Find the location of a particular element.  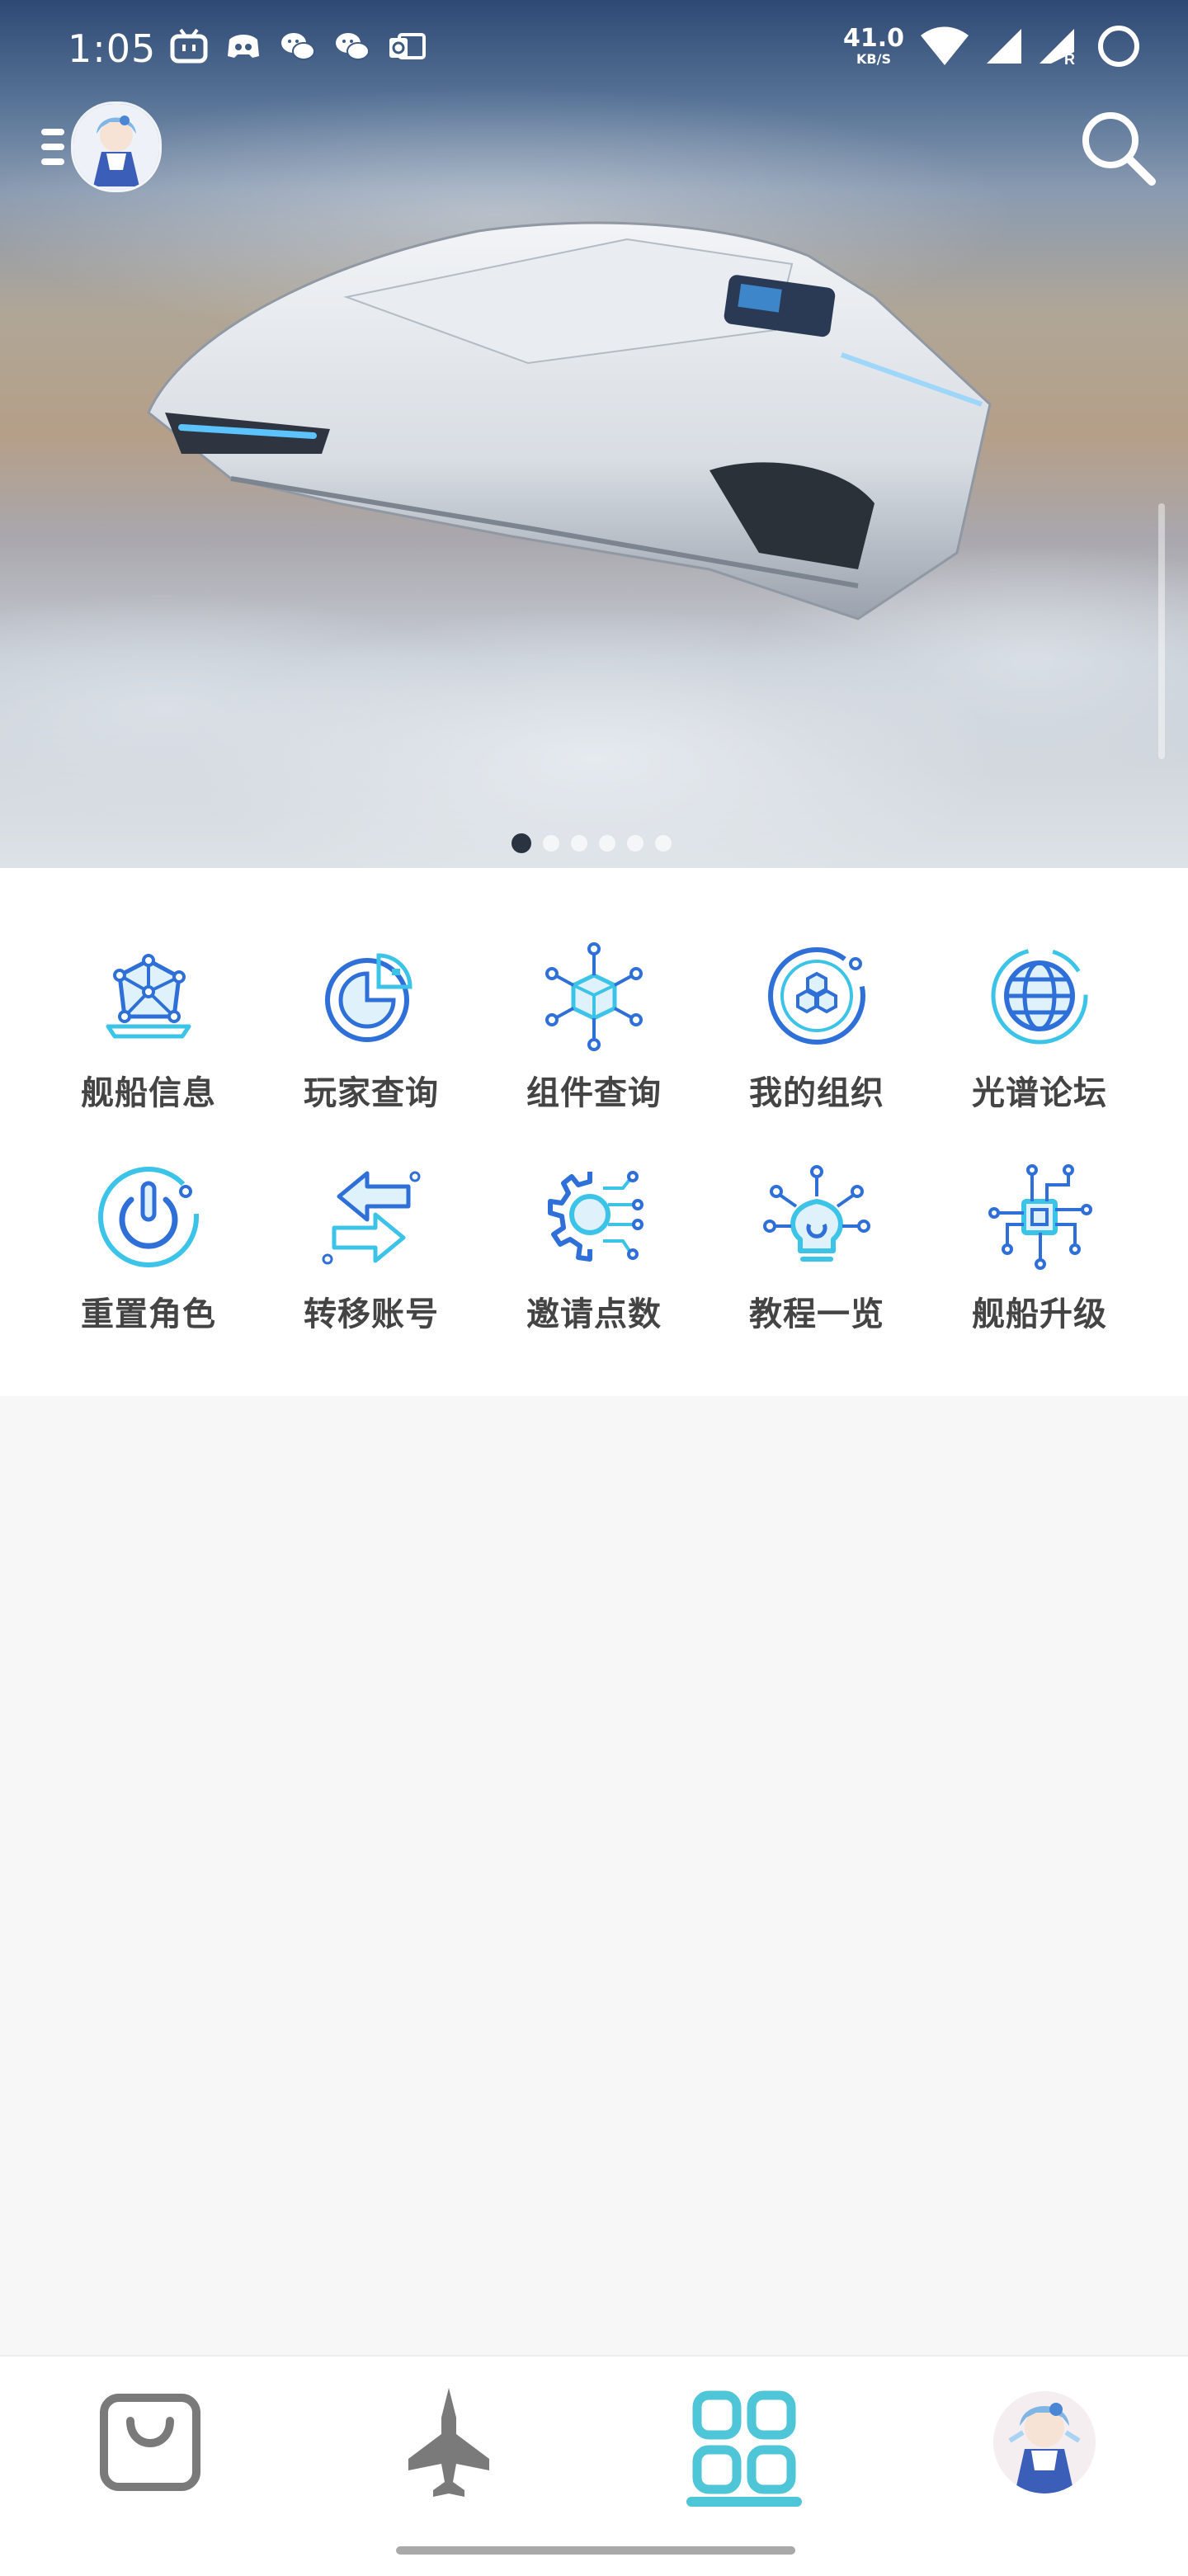

player-query-icon is located at coordinates (368, 997).